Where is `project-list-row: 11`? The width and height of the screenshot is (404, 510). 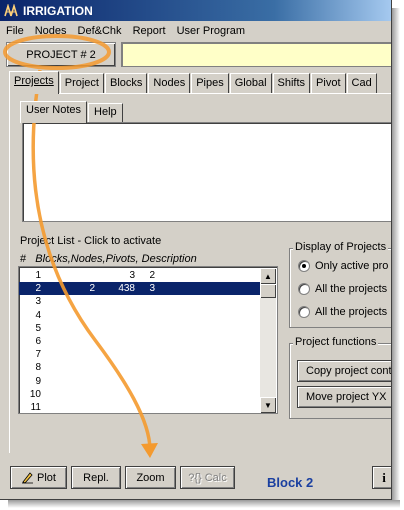 project-list-row: 11 is located at coordinates (140, 407).